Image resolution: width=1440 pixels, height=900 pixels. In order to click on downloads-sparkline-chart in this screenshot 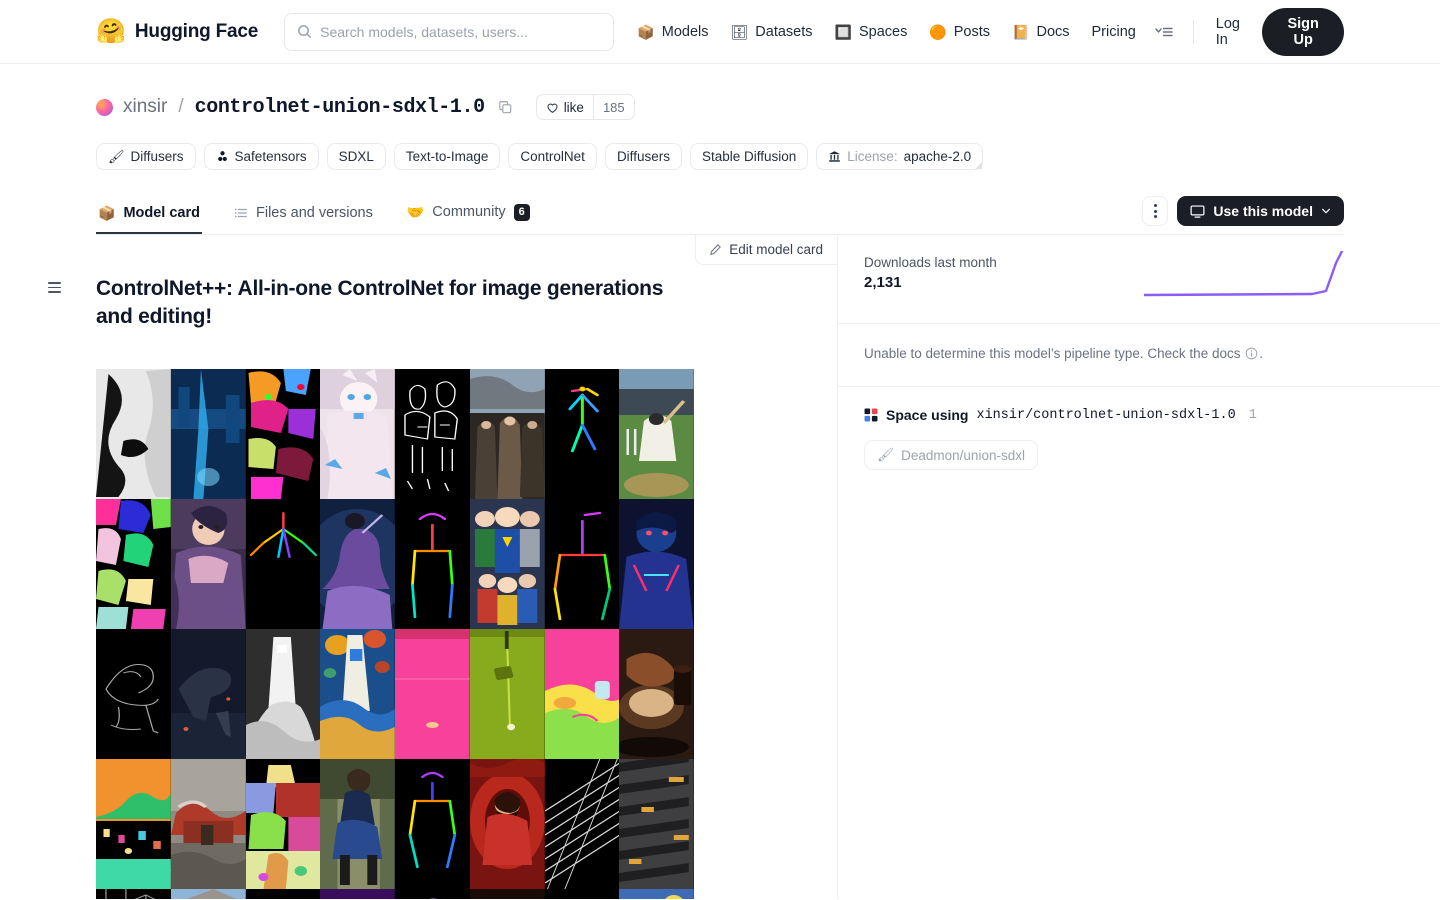, I will do `click(1244, 277)`.